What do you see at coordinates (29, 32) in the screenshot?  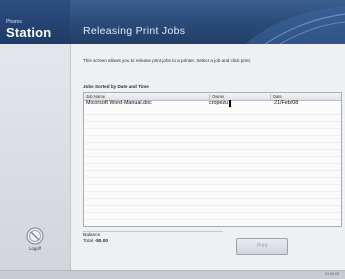 I see `brand-logo: Station` at bounding box center [29, 32].